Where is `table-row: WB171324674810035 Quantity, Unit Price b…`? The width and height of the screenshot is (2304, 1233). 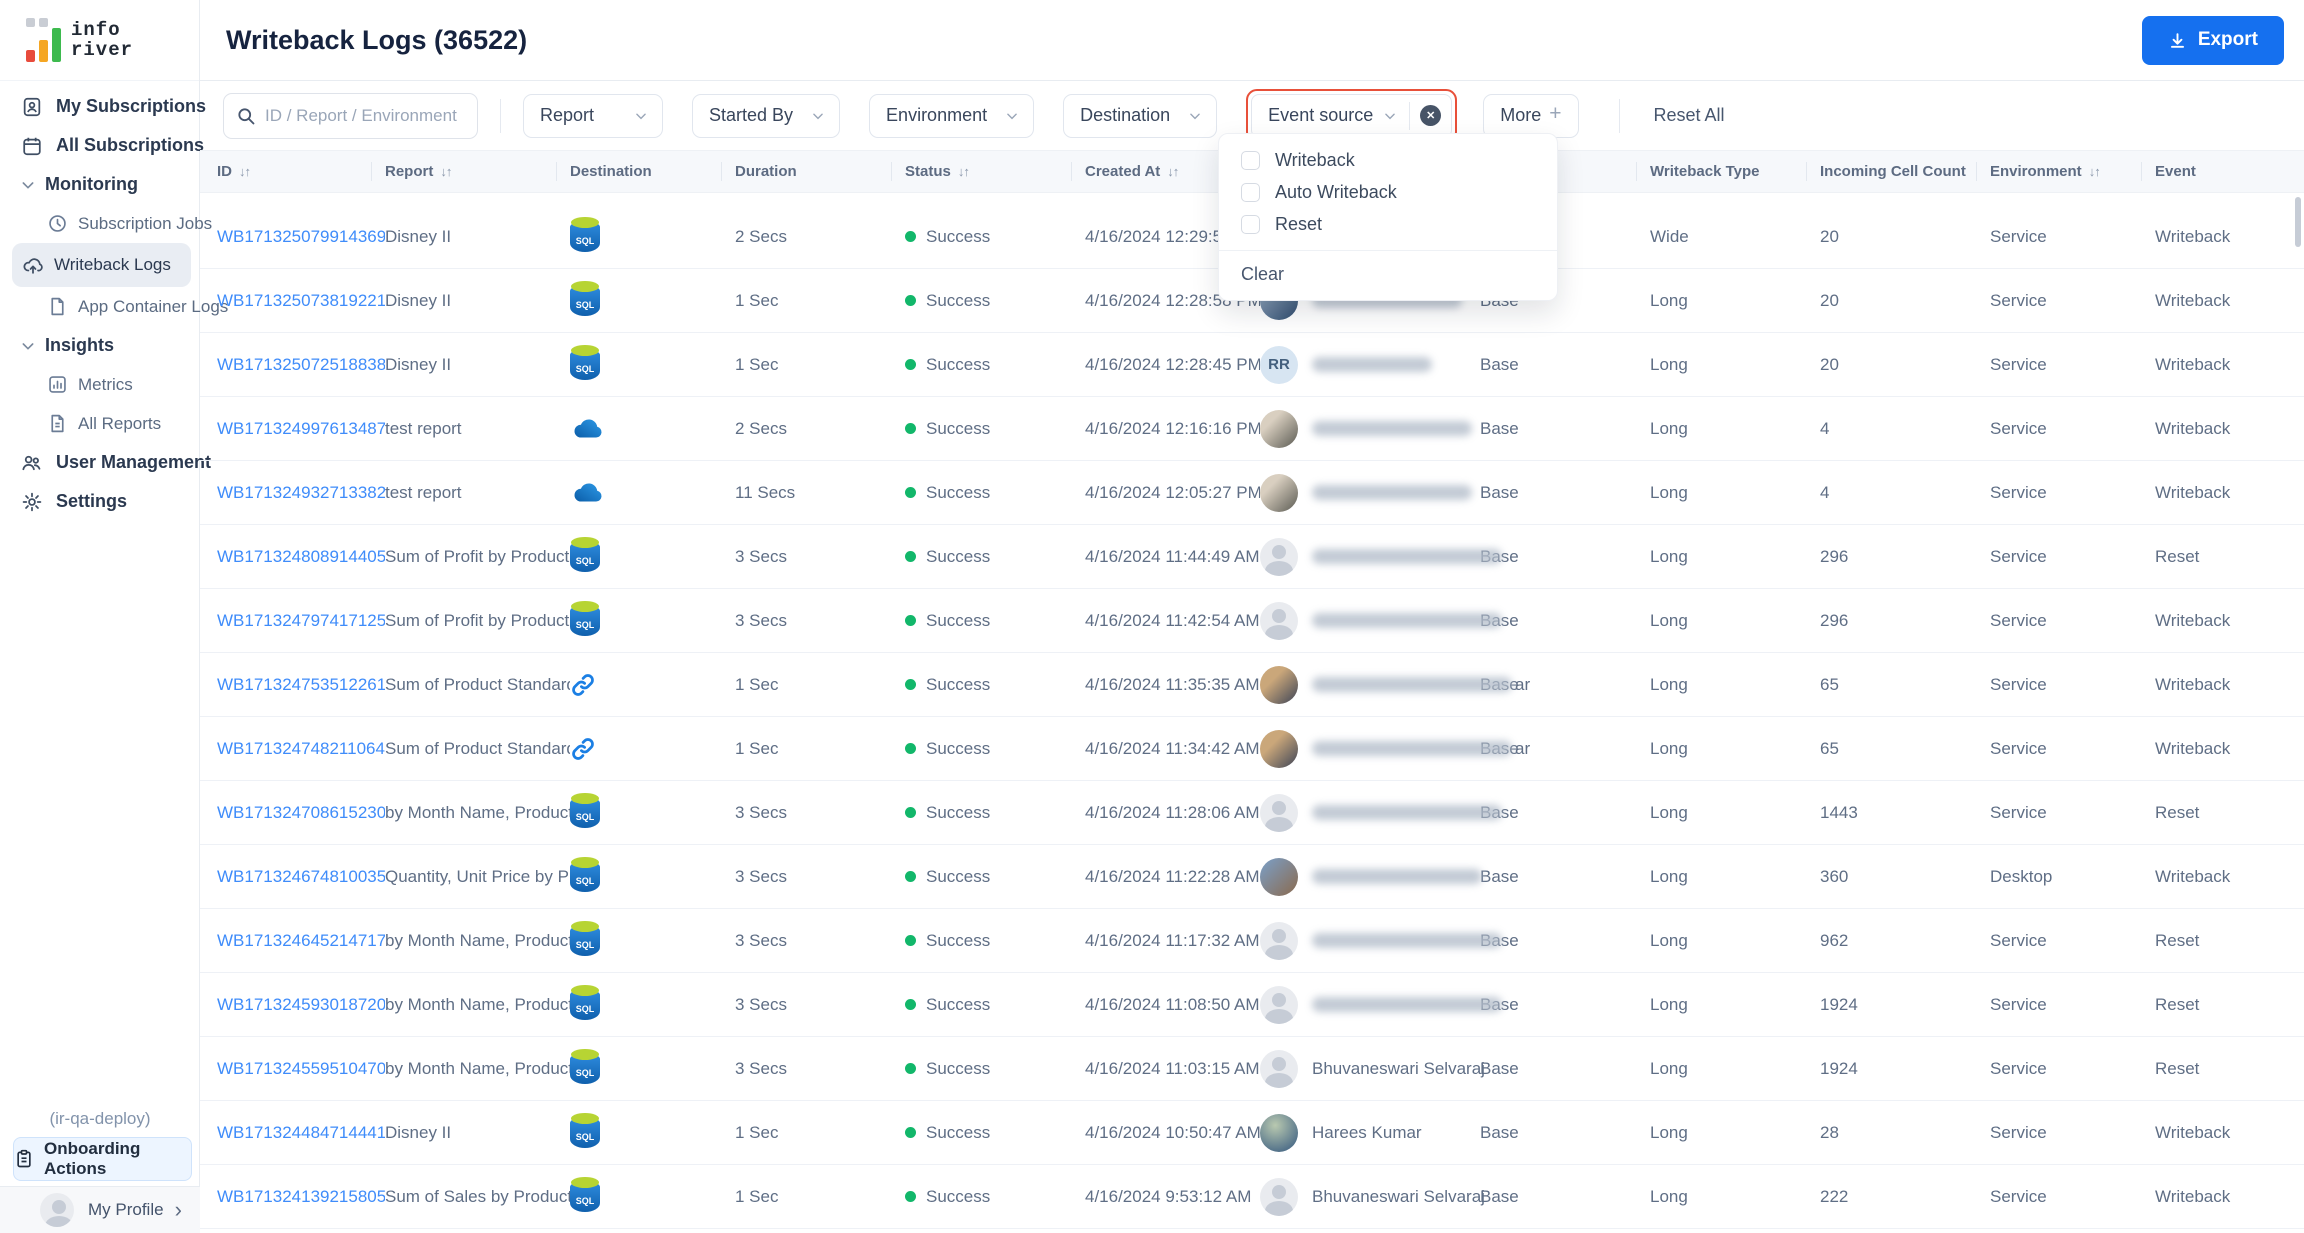
table-row: WB171324674810035 Quantity, Unit Price b… is located at coordinates (1252, 877).